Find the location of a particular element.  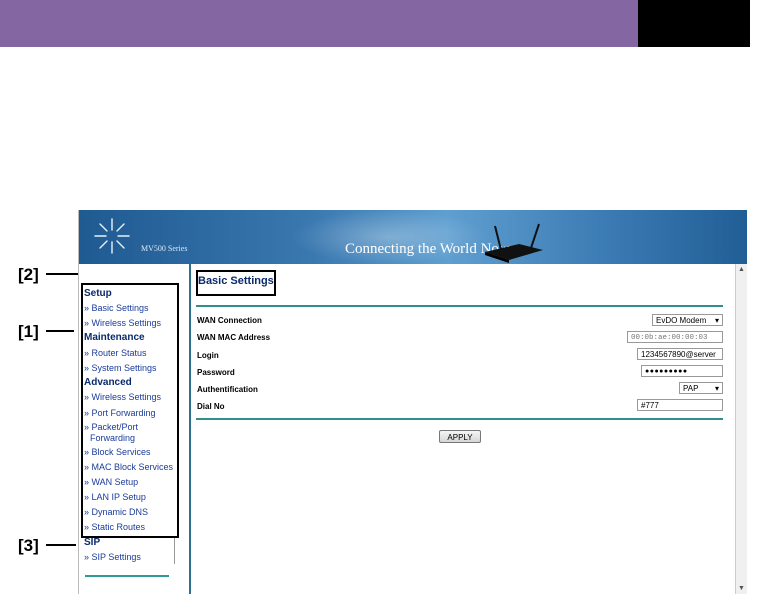

wan-mac-field: 00:0b:ae:00:00:03 is located at coordinates (675, 337).